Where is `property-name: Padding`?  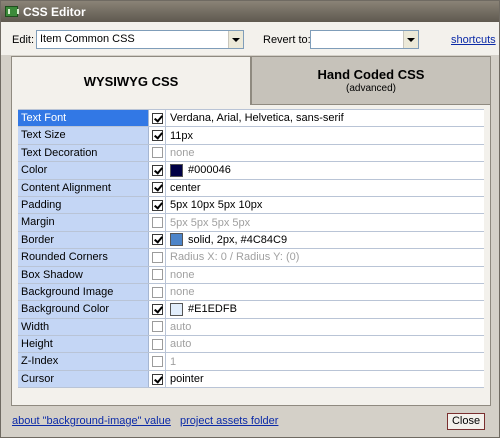 property-name: Padding is located at coordinates (83, 205).